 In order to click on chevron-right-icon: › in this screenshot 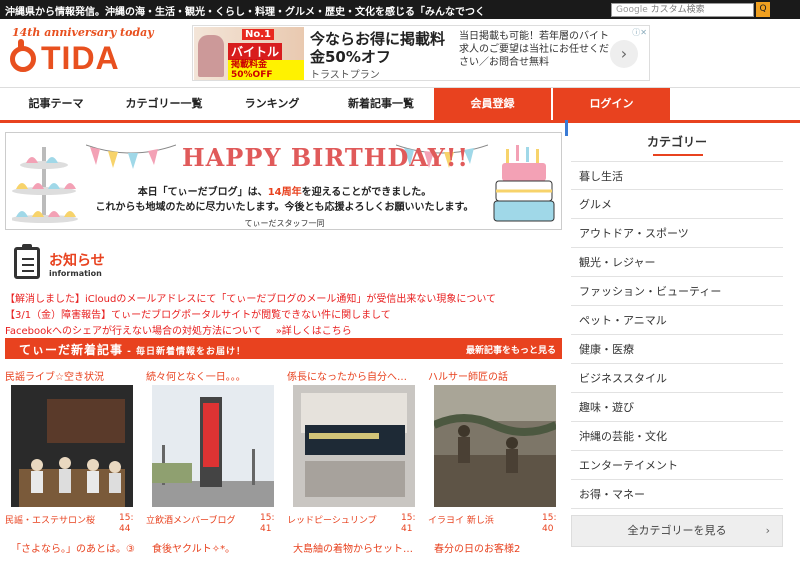, I will do `click(767, 530)`.